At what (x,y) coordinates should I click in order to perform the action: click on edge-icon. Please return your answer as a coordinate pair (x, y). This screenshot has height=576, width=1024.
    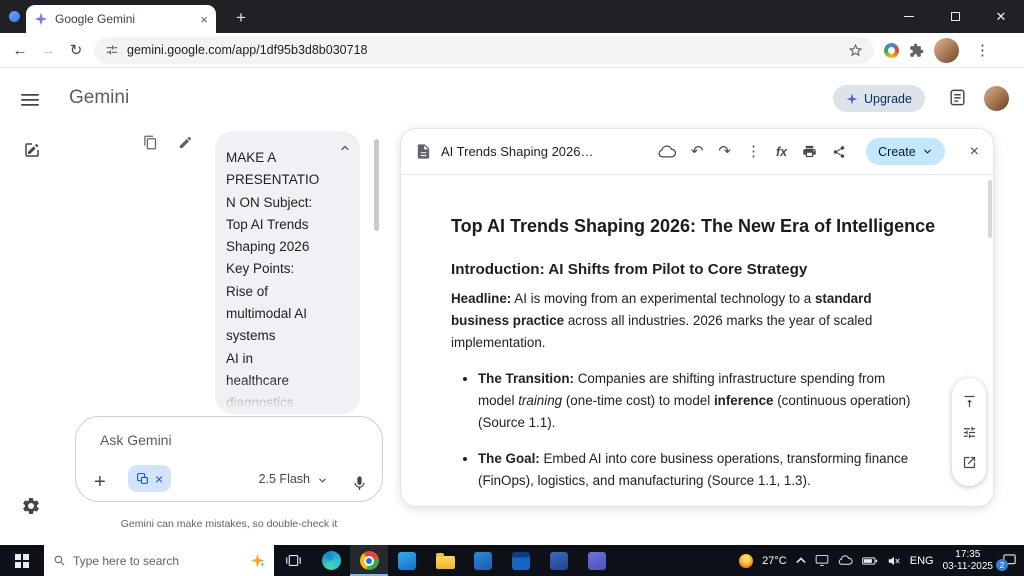
    Looking at the image, I should click on (331, 560).